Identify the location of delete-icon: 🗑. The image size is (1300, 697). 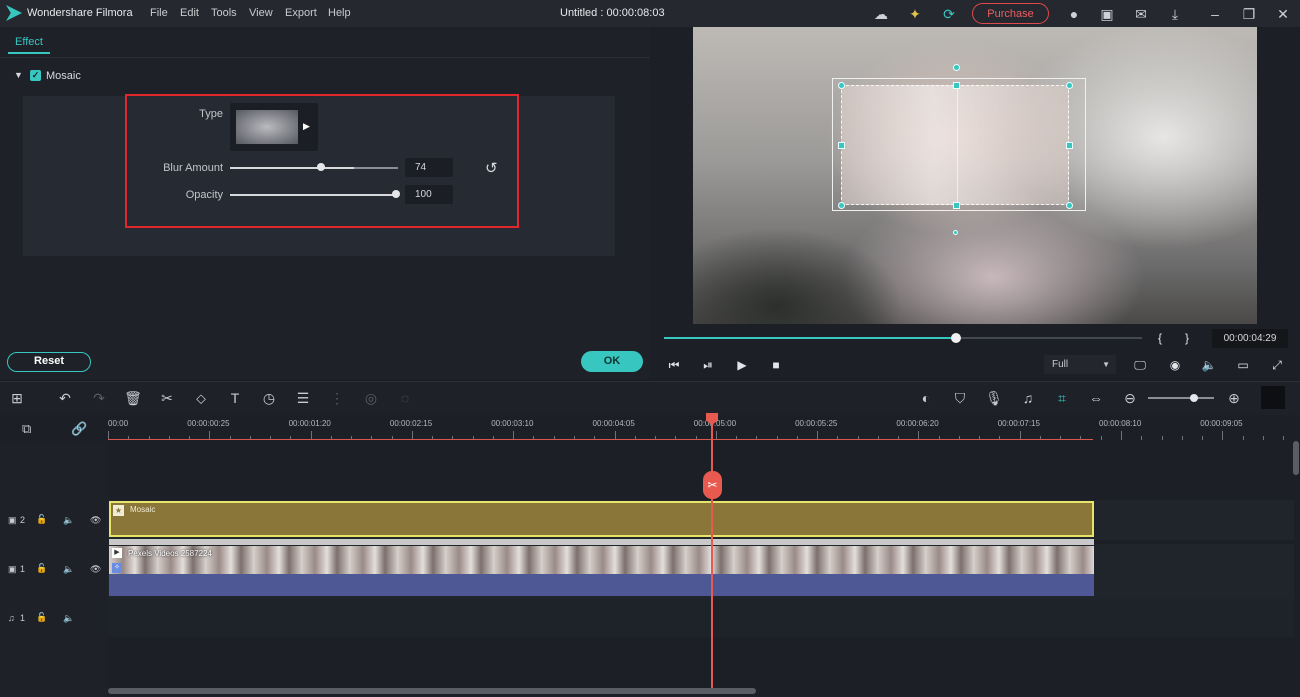
(133, 398).